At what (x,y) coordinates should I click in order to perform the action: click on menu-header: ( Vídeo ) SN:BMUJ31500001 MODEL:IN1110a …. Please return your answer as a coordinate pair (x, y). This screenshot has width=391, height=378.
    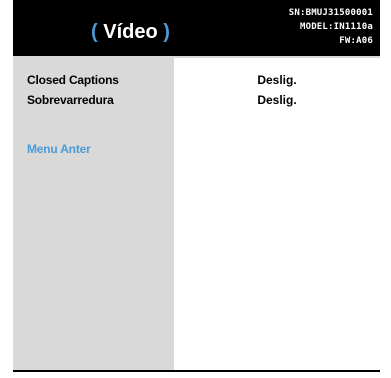
    Looking at the image, I should click on (196, 28).